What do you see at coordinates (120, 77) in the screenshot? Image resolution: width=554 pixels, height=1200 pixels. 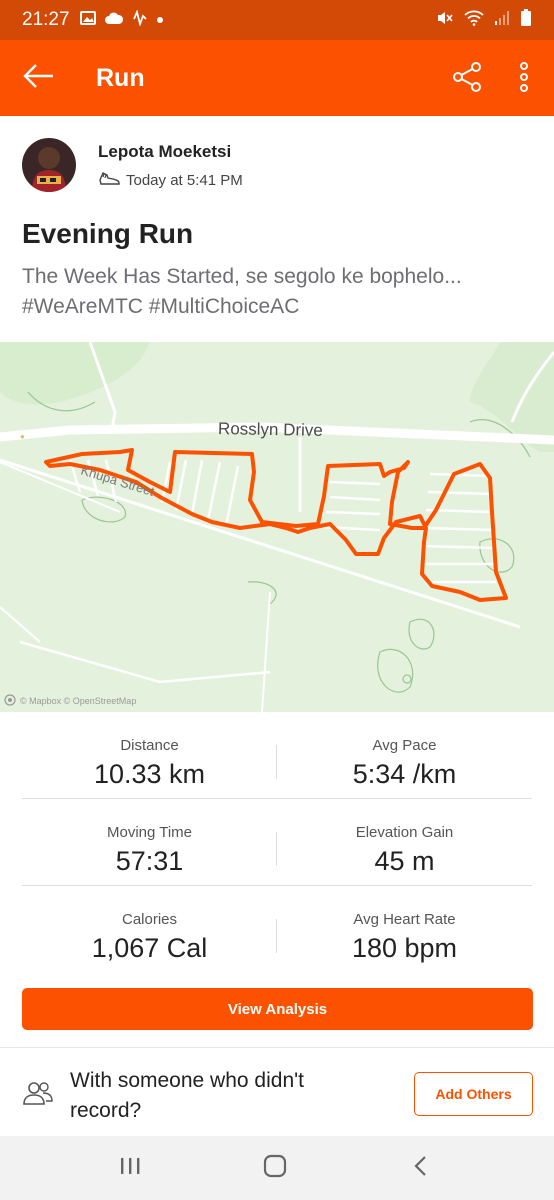 I see `page-title: Run` at bounding box center [120, 77].